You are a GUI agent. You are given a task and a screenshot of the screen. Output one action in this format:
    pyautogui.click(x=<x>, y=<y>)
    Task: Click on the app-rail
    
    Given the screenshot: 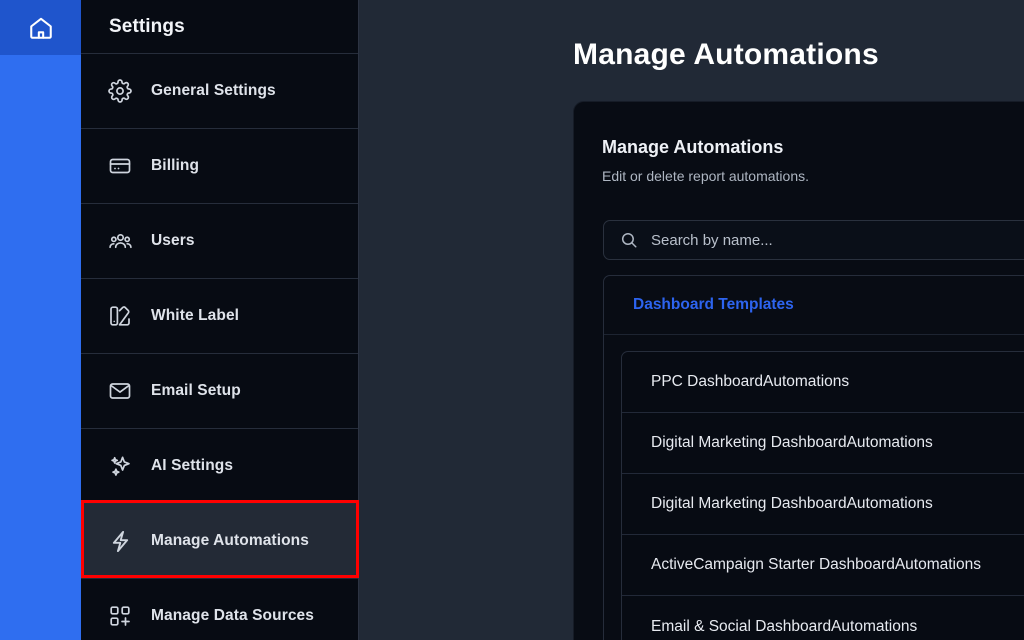 What is the action you would take?
    pyautogui.click(x=40, y=320)
    